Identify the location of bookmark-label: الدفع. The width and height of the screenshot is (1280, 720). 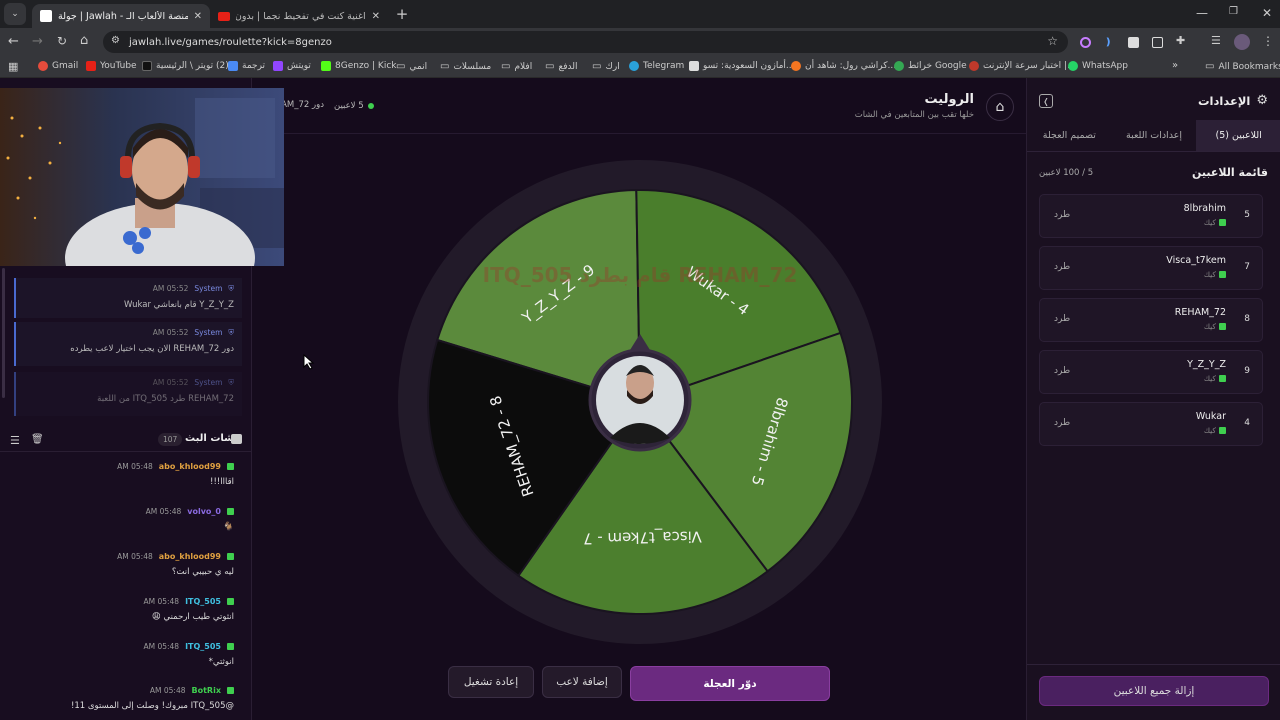
(568, 66).